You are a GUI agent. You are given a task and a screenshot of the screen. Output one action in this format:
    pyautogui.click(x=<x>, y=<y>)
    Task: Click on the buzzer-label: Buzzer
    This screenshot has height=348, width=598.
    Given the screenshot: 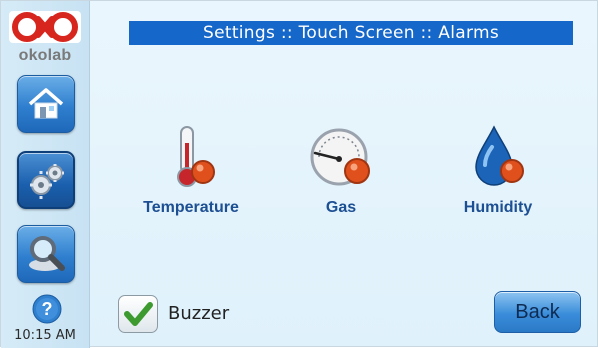 What is the action you would take?
    pyautogui.click(x=199, y=313)
    